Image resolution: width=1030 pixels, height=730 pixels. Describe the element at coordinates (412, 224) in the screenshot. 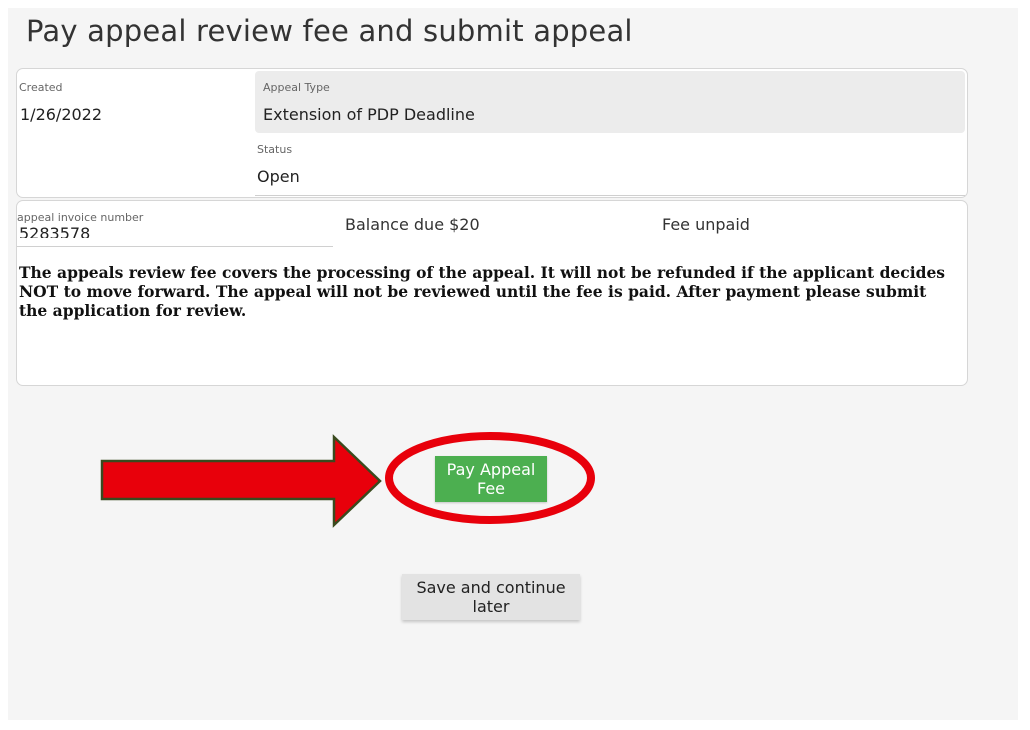

I see `balance-due: Balance due $20` at that location.